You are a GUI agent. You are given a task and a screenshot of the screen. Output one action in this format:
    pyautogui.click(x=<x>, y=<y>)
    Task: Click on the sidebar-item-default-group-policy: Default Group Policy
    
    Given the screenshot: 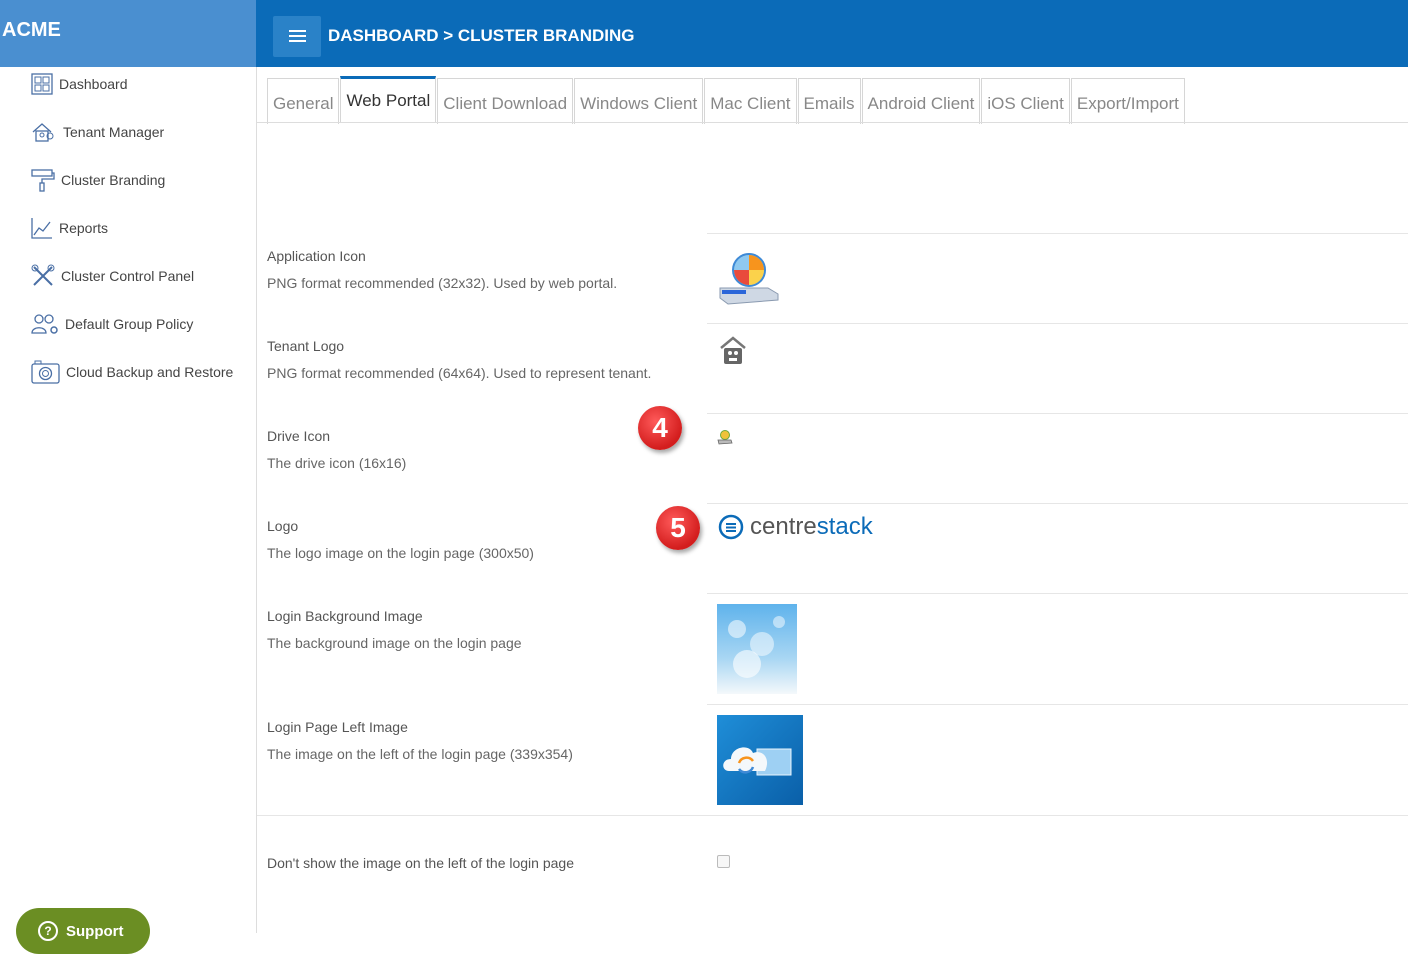 What is the action you would take?
    pyautogui.click(x=112, y=324)
    